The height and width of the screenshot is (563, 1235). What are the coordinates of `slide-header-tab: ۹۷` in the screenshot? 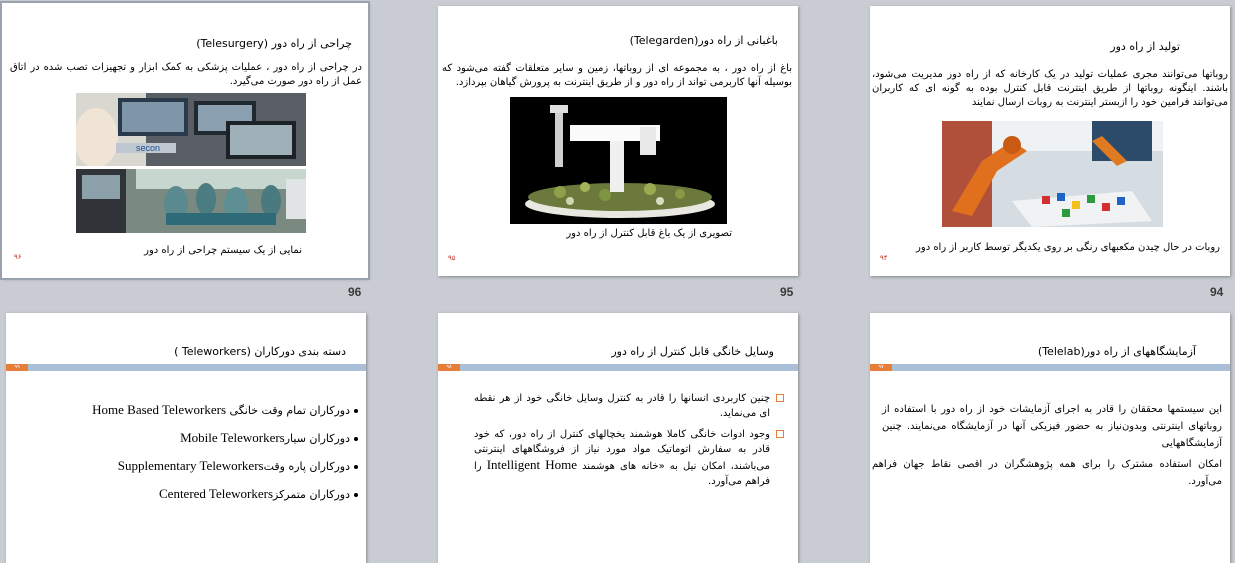 It's located at (881, 367).